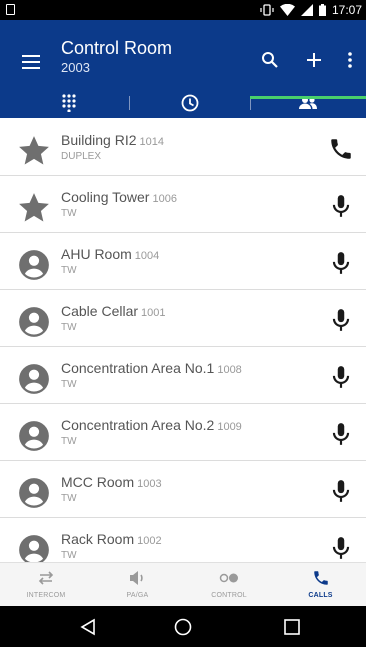 This screenshot has height=647, width=366. I want to click on contact-name: Concentration Area No.1 1008, so click(151, 368).